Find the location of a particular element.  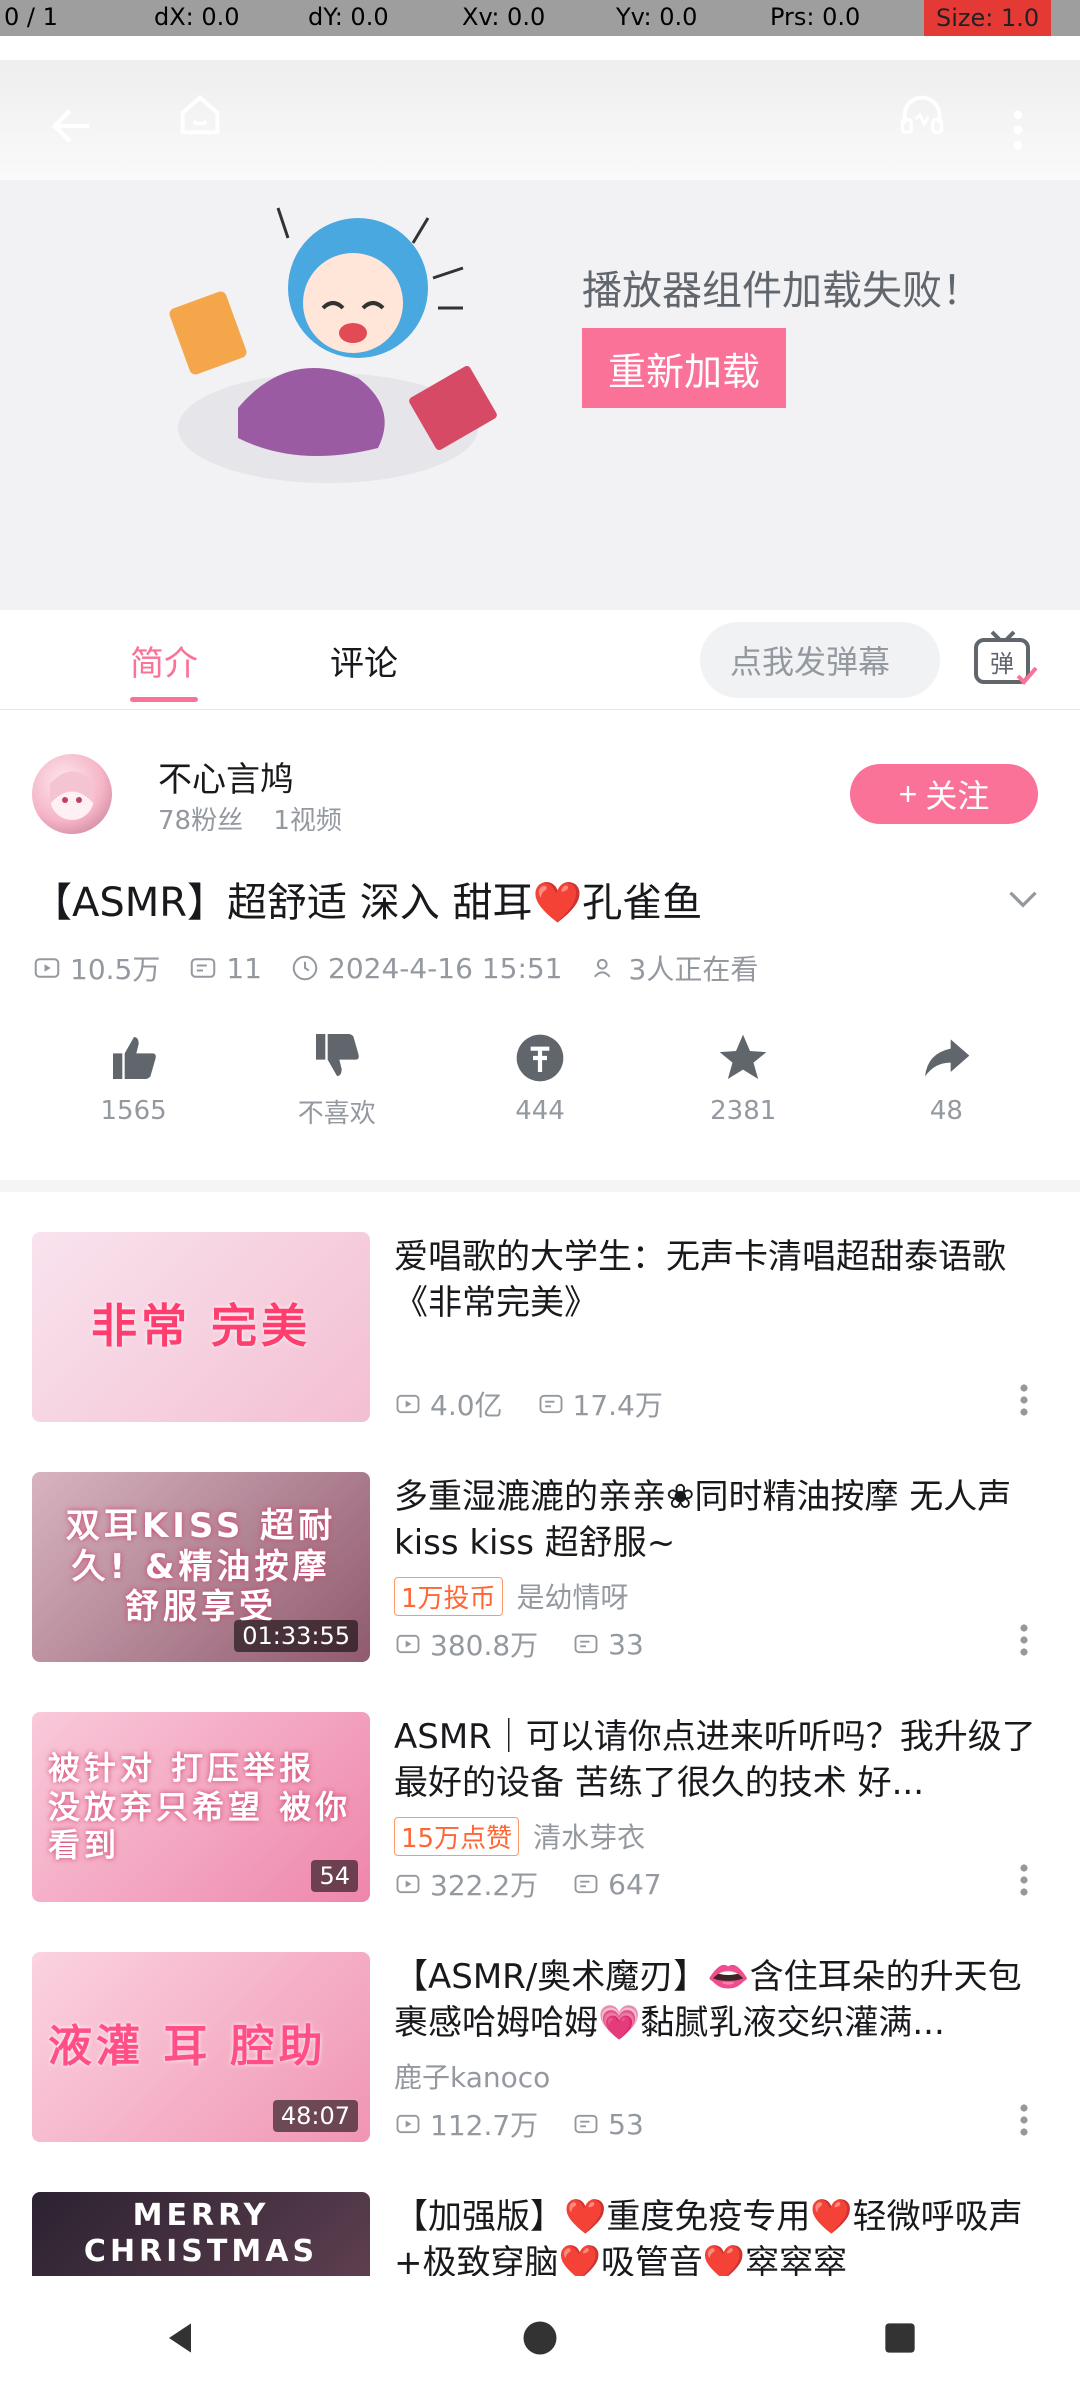

home-button is located at coordinates (200, 115).